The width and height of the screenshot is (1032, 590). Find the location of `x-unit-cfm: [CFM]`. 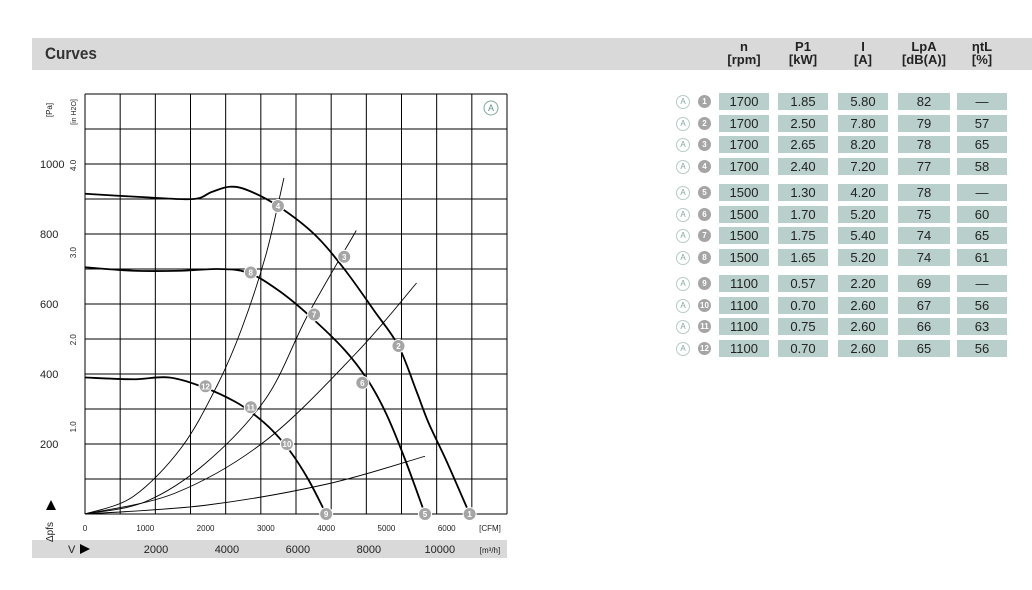

x-unit-cfm: [CFM] is located at coordinates (490, 528).